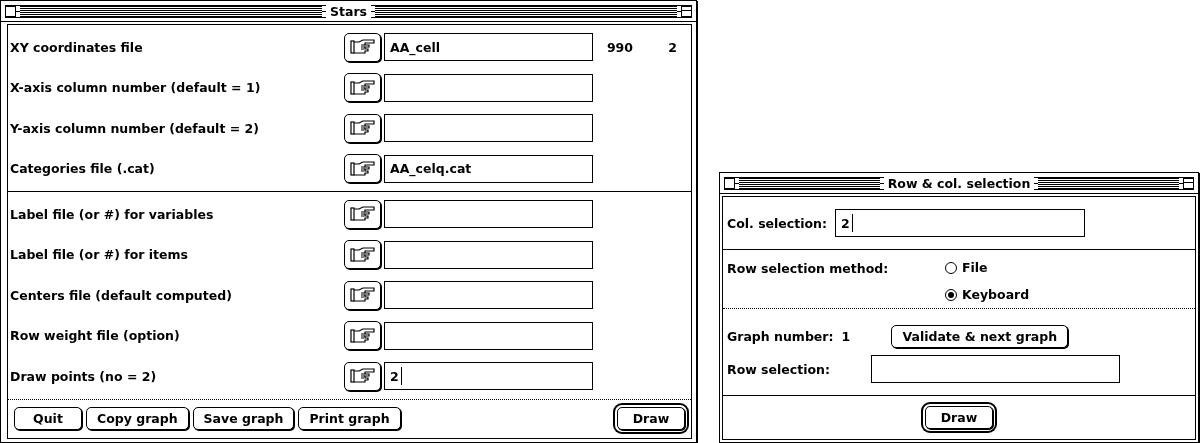 This screenshot has width=1204, height=443. What do you see at coordinates (619, 47) in the screenshot?
I see `value-text: 990` at bounding box center [619, 47].